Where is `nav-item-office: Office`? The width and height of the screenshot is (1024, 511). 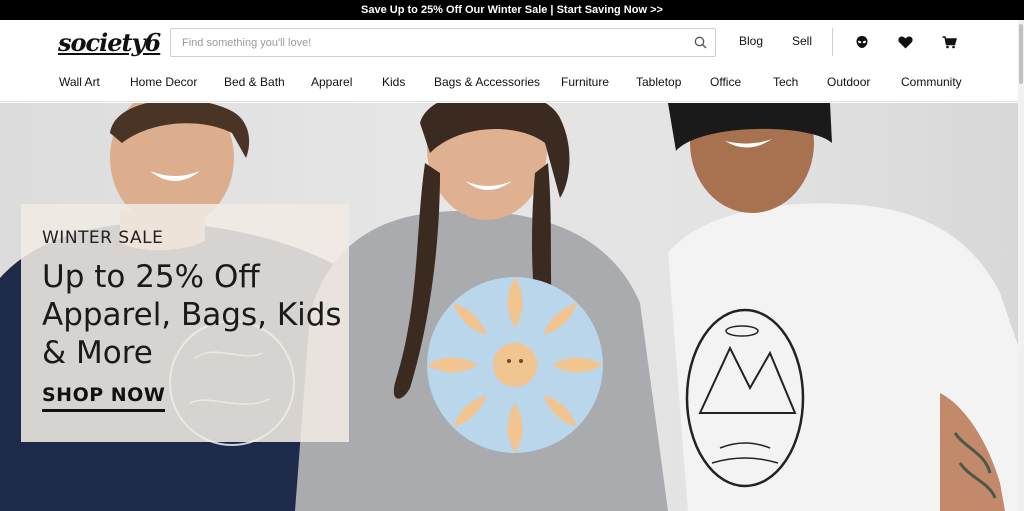
nav-item-office: Office is located at coordinates (725, 82).